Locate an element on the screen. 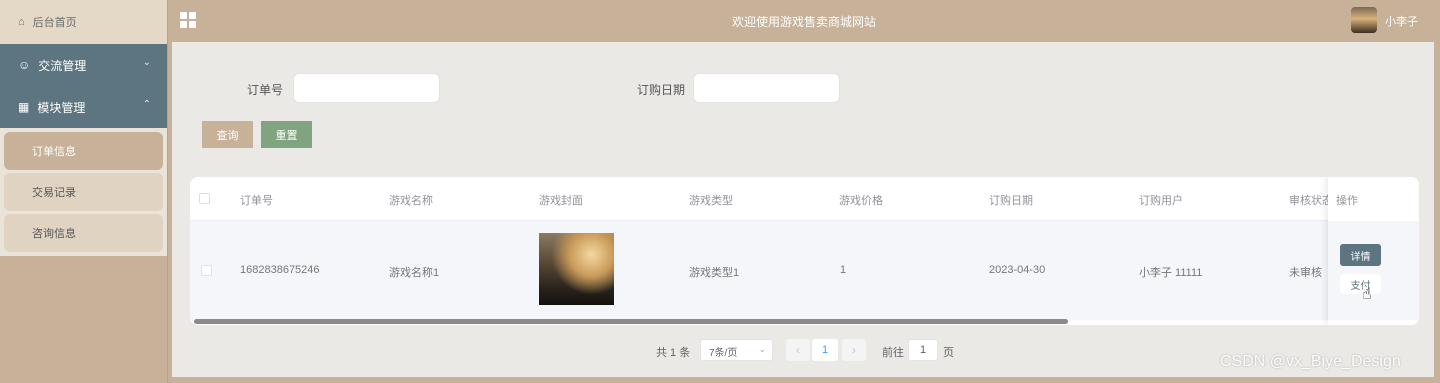 This screenshot has height=383, width=1440. chevron-up-icon: ⌃ is located at coordinates (146, 104).